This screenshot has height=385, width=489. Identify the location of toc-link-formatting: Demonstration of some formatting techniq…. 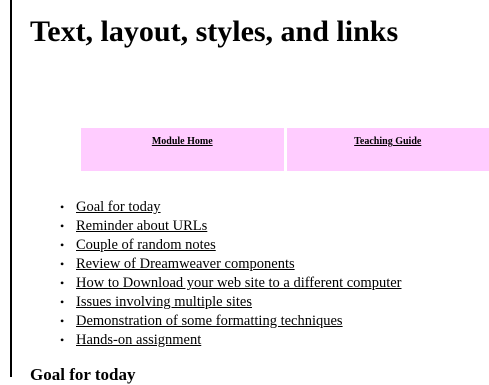
(209, 321).